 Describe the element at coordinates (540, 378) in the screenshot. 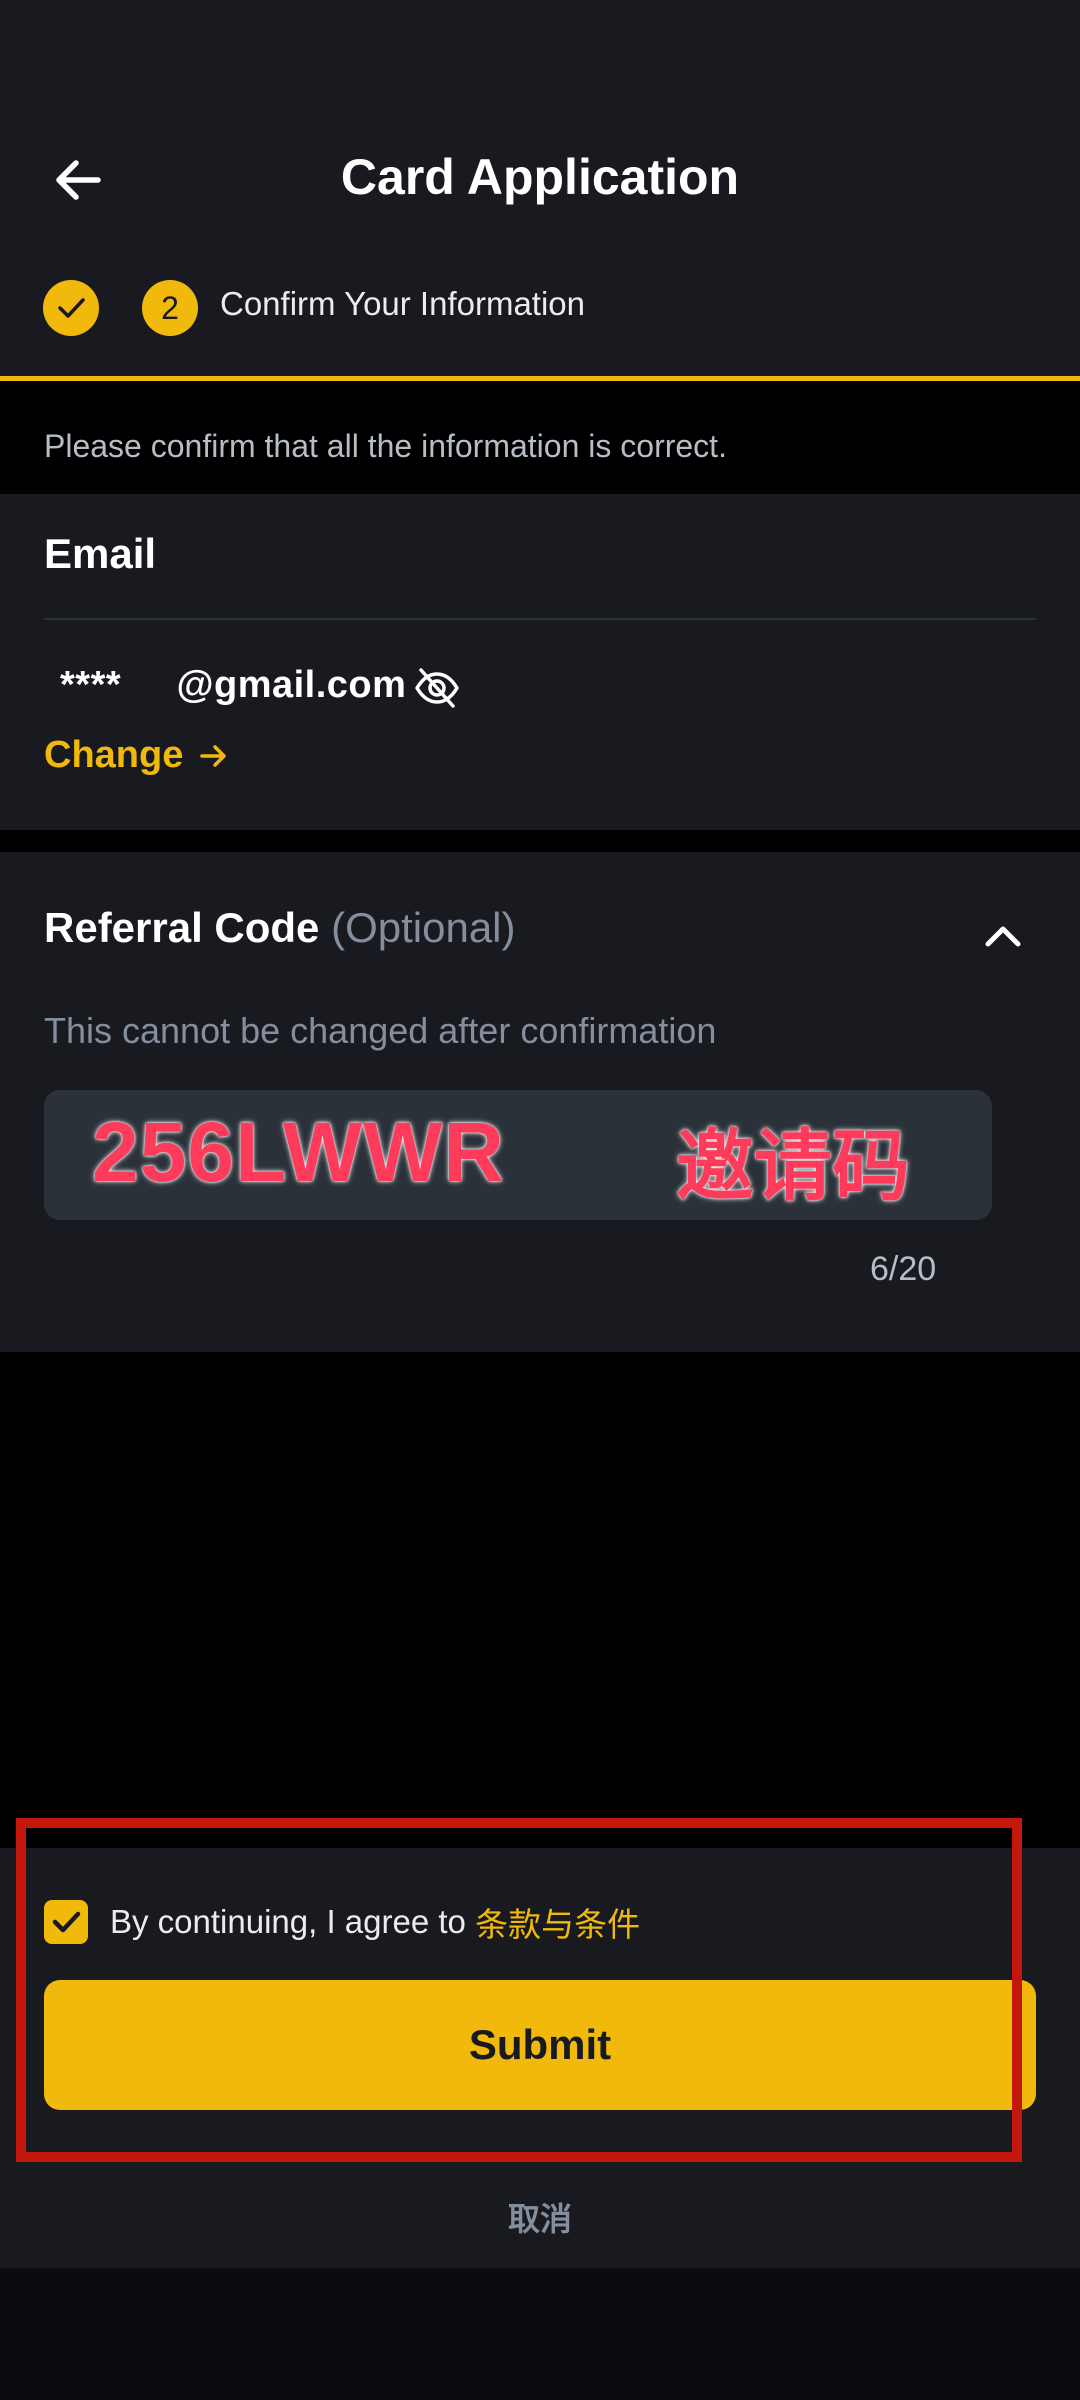

I see `step-progress-line` at that location.